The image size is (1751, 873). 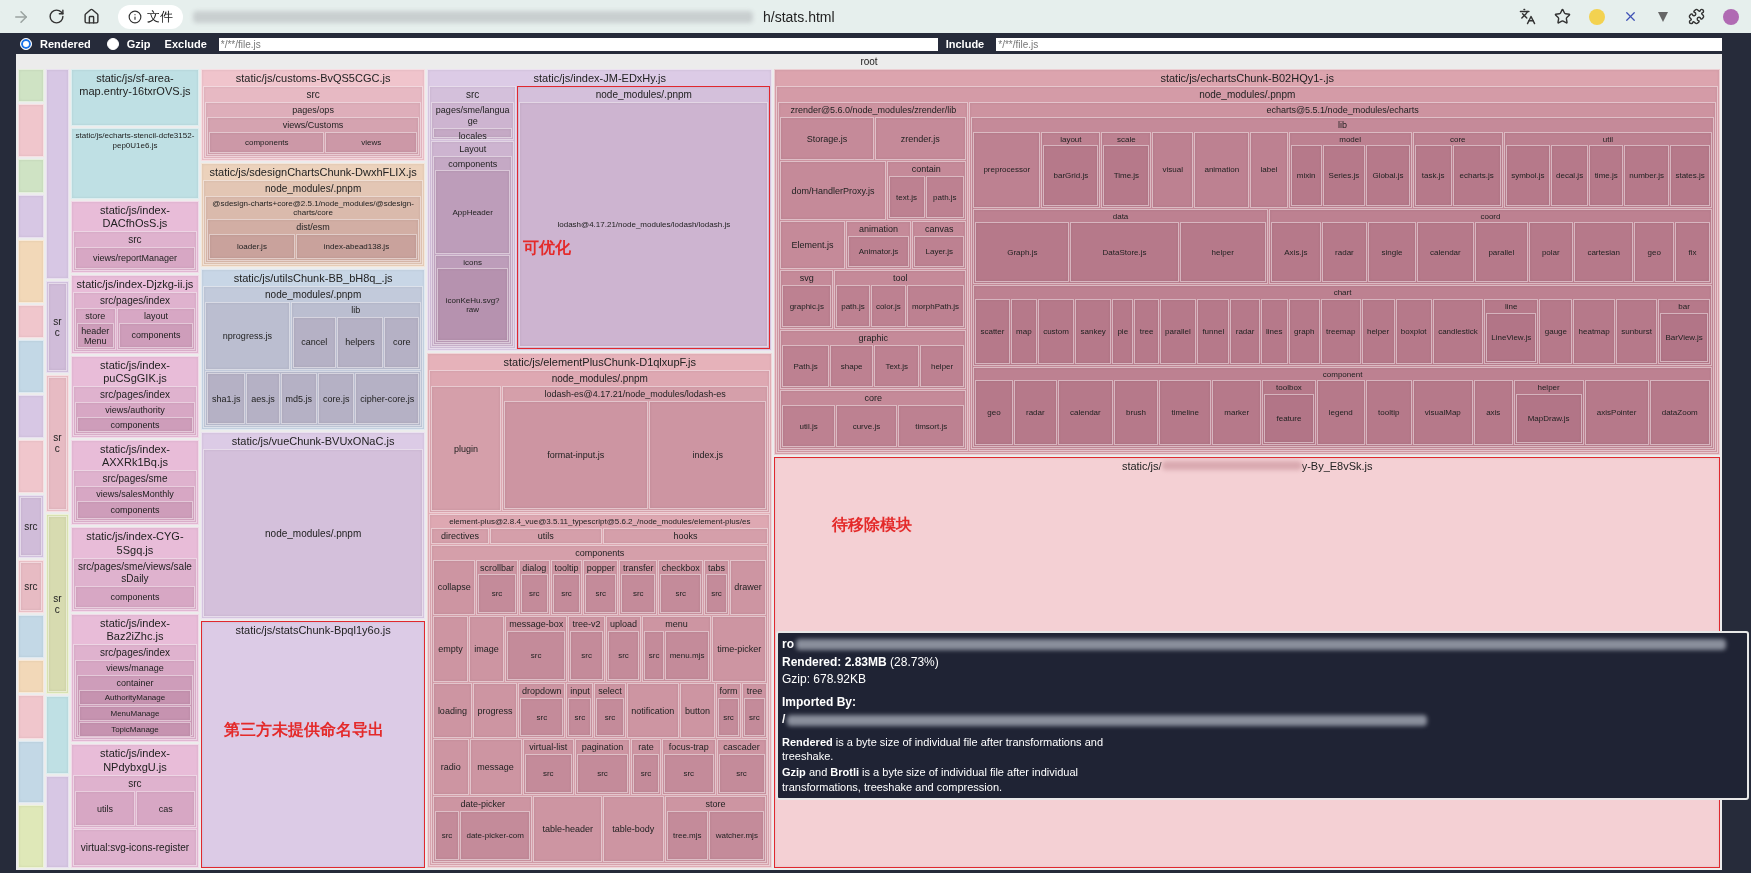 What do you see at coordinates (736, 835) in the screenshot?
I see `module-label: watcher.mjs` at bounding box center [736, 835].